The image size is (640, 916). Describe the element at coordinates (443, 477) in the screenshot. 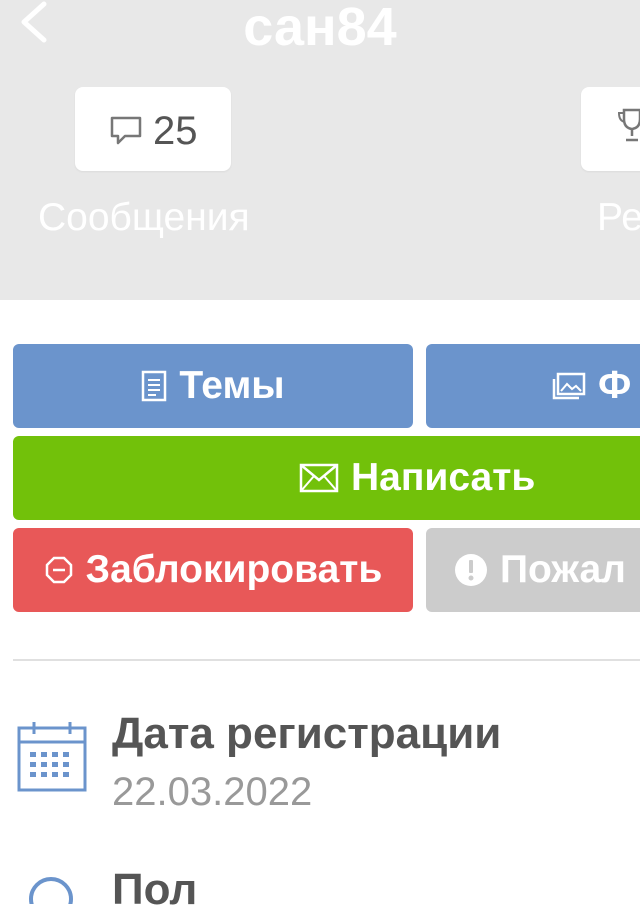

I see `write-message-button-label: Написать` at that location.